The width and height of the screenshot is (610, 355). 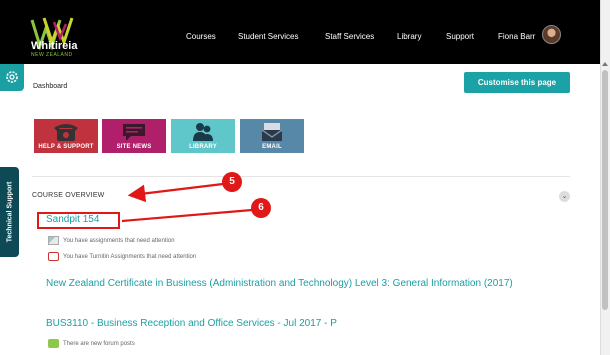 What do you see at coordinates (261, 208) in the screenshot?
I see `annotation-badge: 6` at bounding box center [261, 208].